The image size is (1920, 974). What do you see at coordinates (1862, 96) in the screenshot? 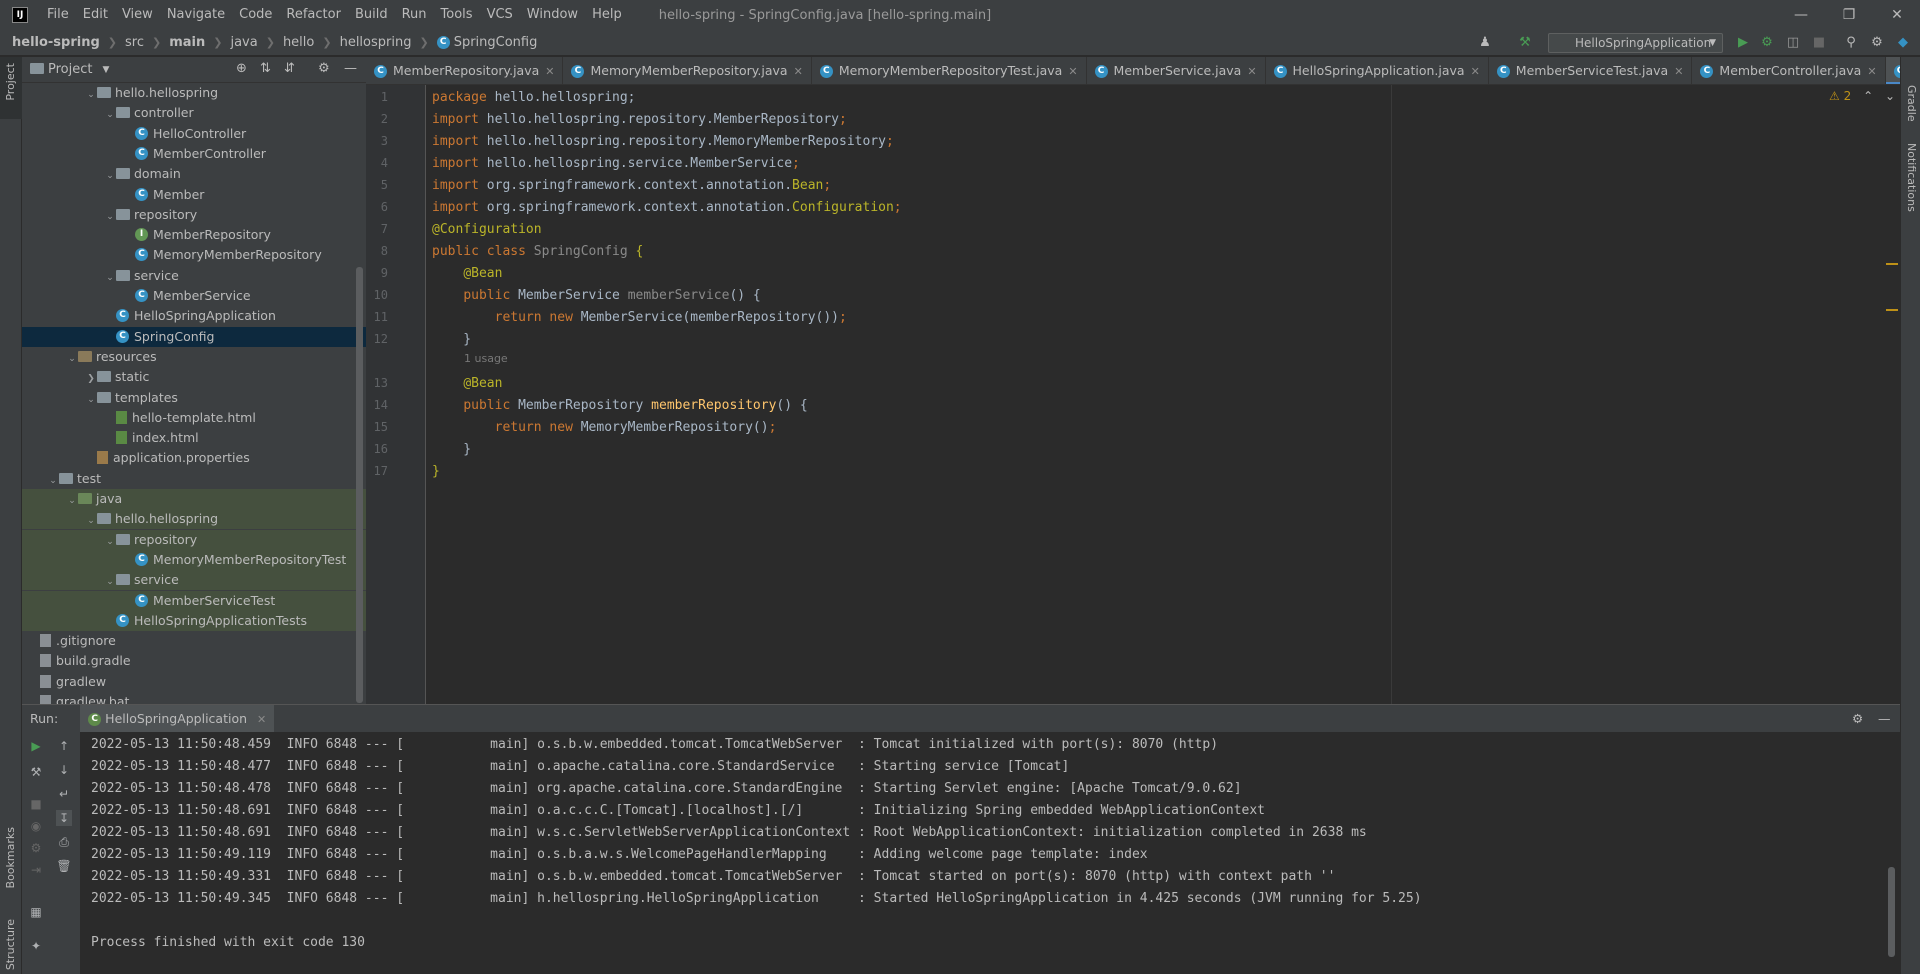
I see `warning-indicator: ⚠ 2 ⌃ ⌄` at bounding box center [1862, 96].